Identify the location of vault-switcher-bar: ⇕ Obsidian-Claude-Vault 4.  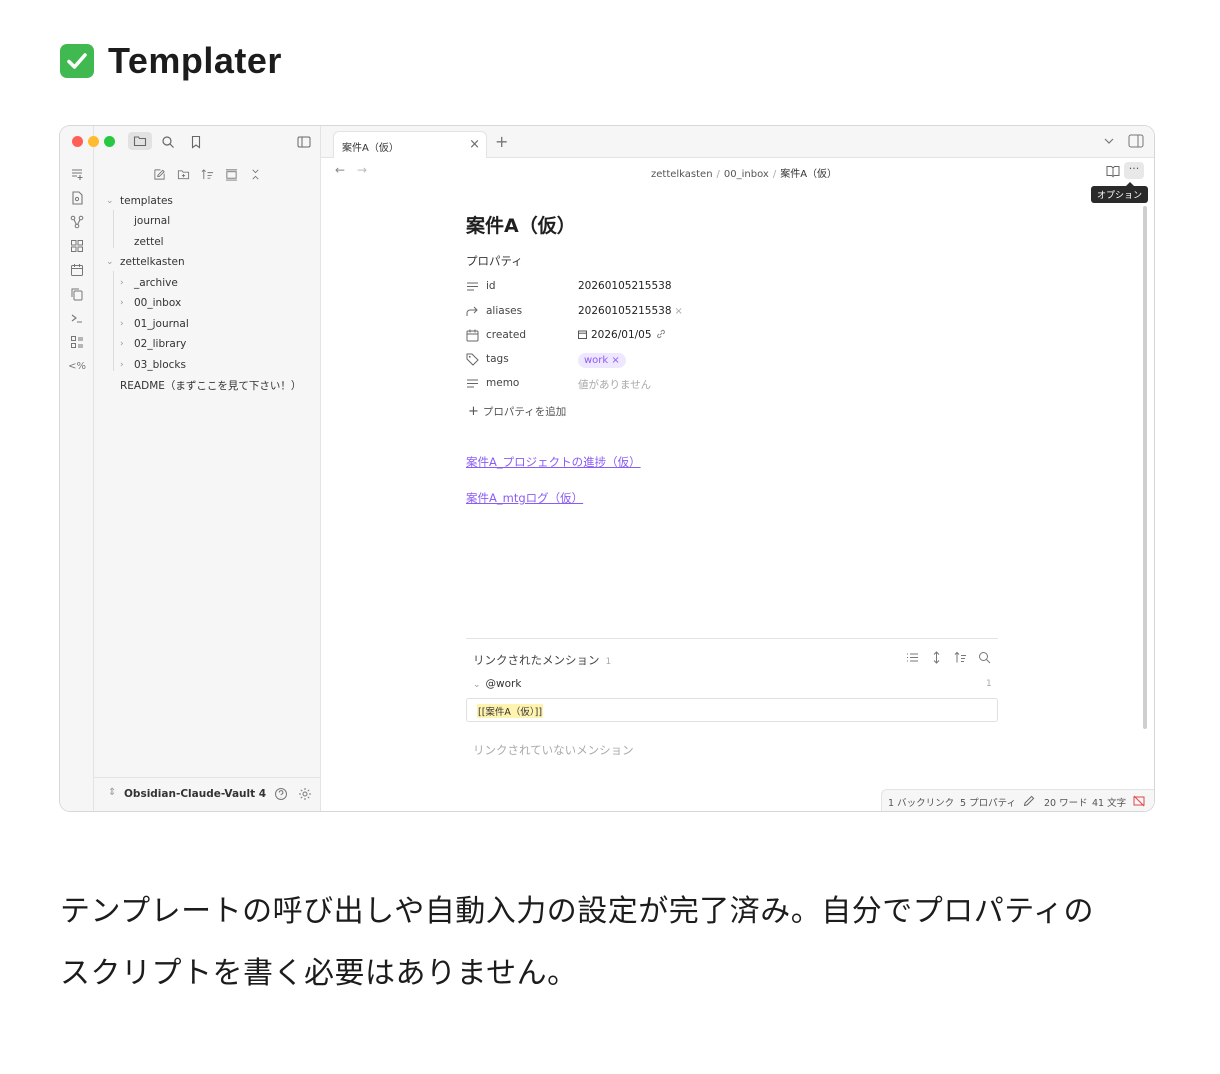
(207, 794).